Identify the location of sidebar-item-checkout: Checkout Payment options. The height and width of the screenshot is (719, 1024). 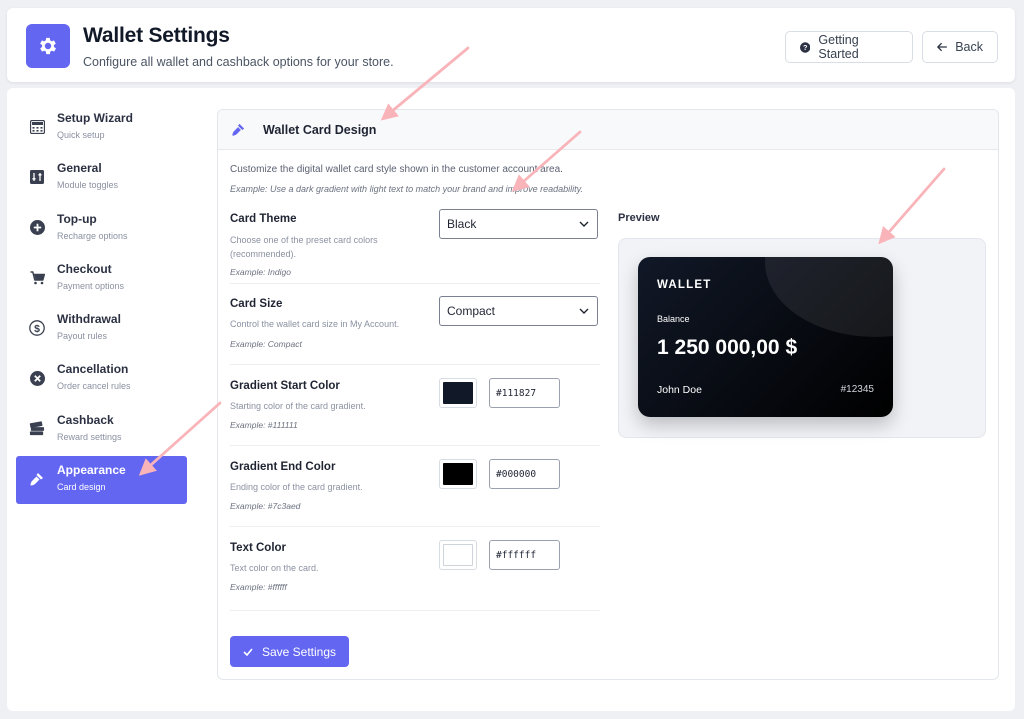
(101, 279).